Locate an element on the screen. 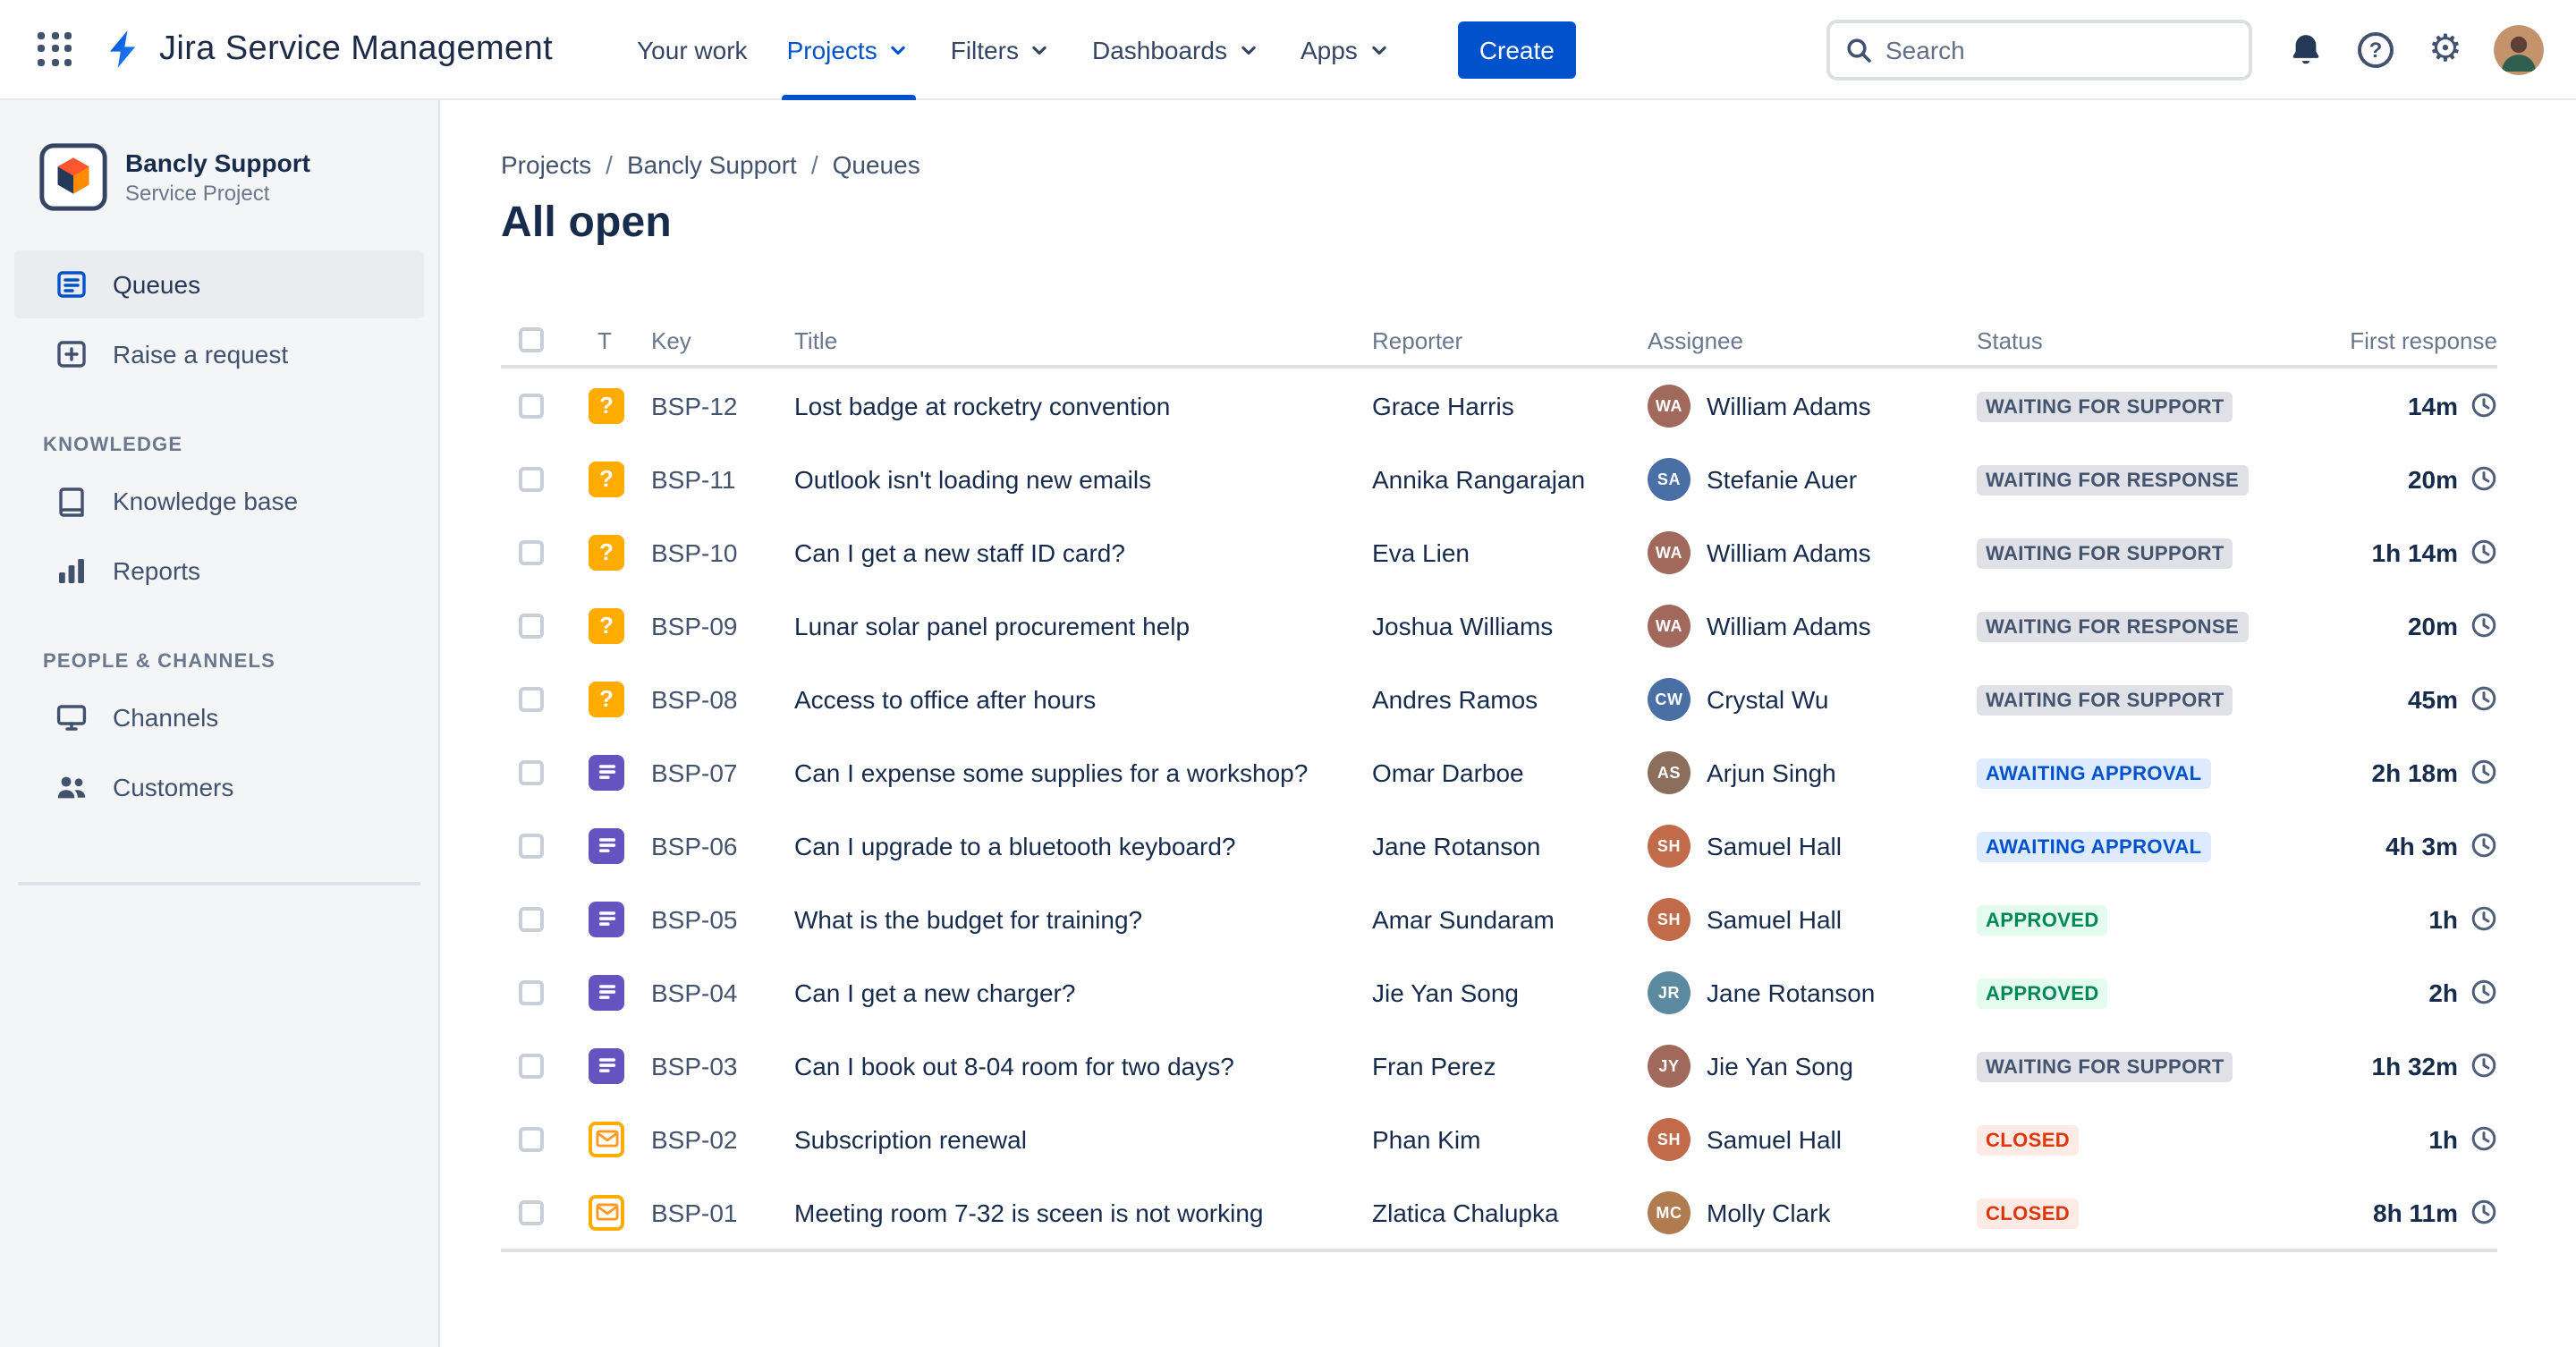 The height and width of the screenshot is (1347, 2576). sidebar-item-channels: Channels is located at coordinates (219, 717).